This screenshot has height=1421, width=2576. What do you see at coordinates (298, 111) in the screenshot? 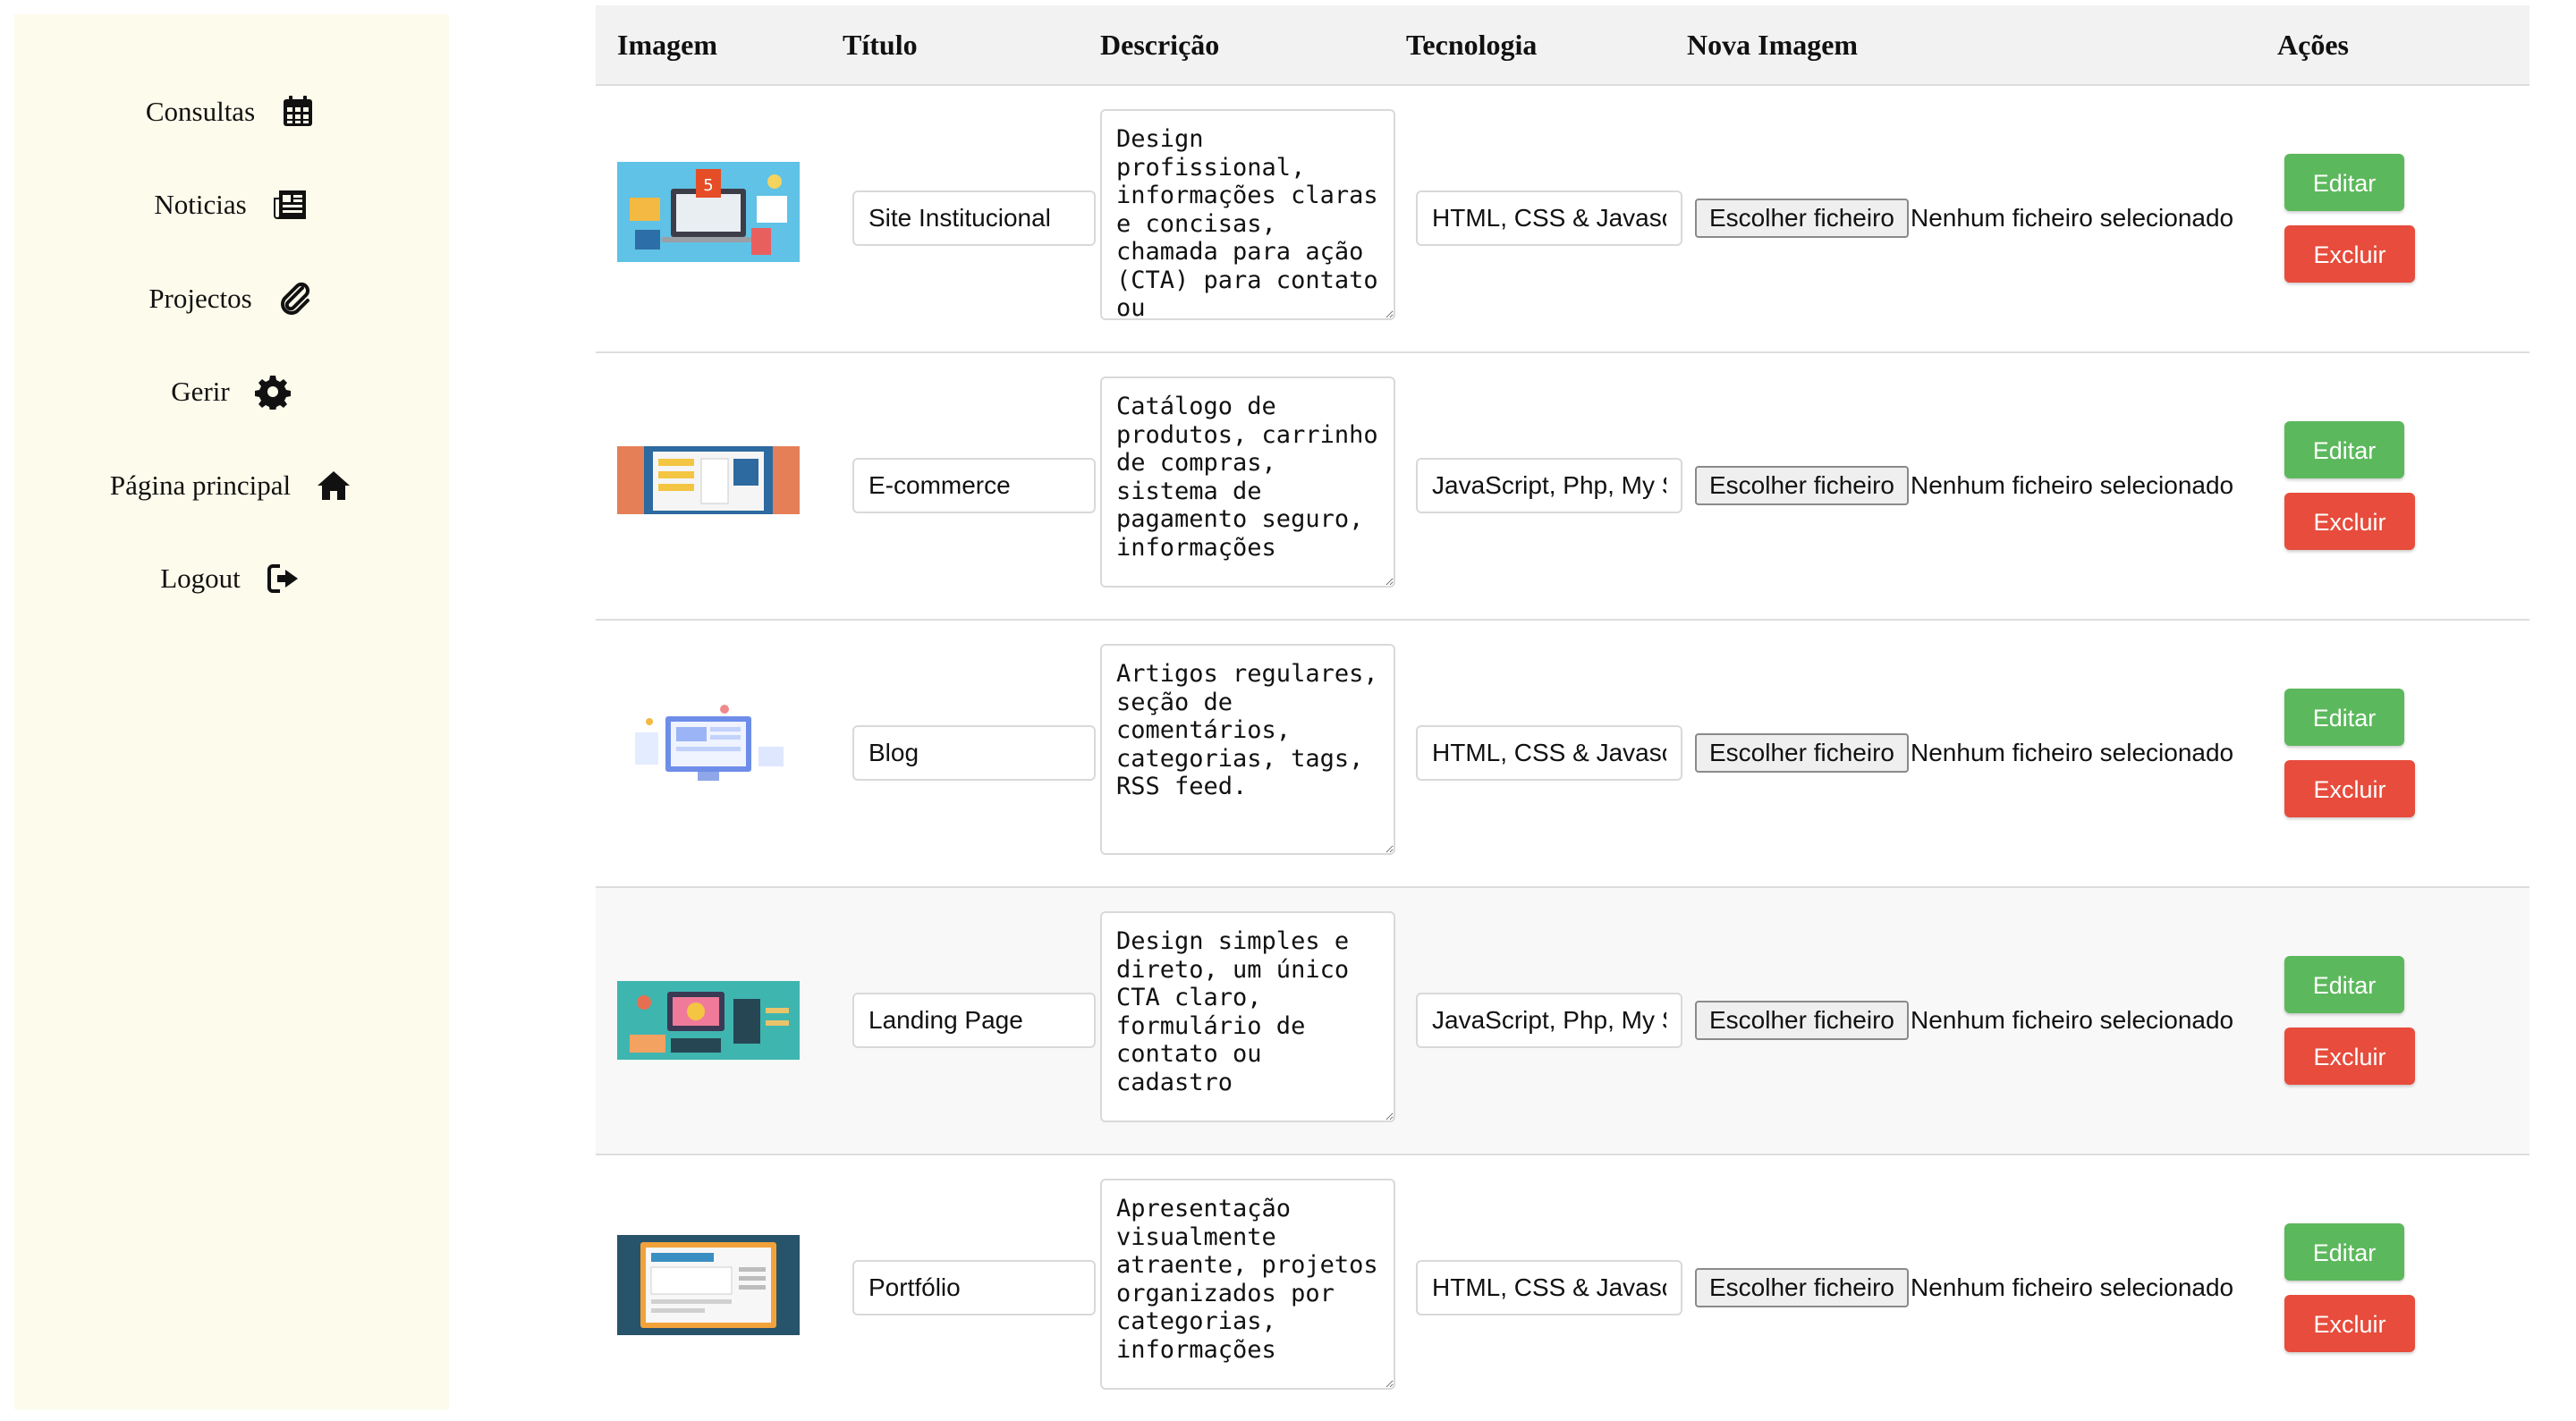
I see `calendar-icon` at bounding box center [298, 111].